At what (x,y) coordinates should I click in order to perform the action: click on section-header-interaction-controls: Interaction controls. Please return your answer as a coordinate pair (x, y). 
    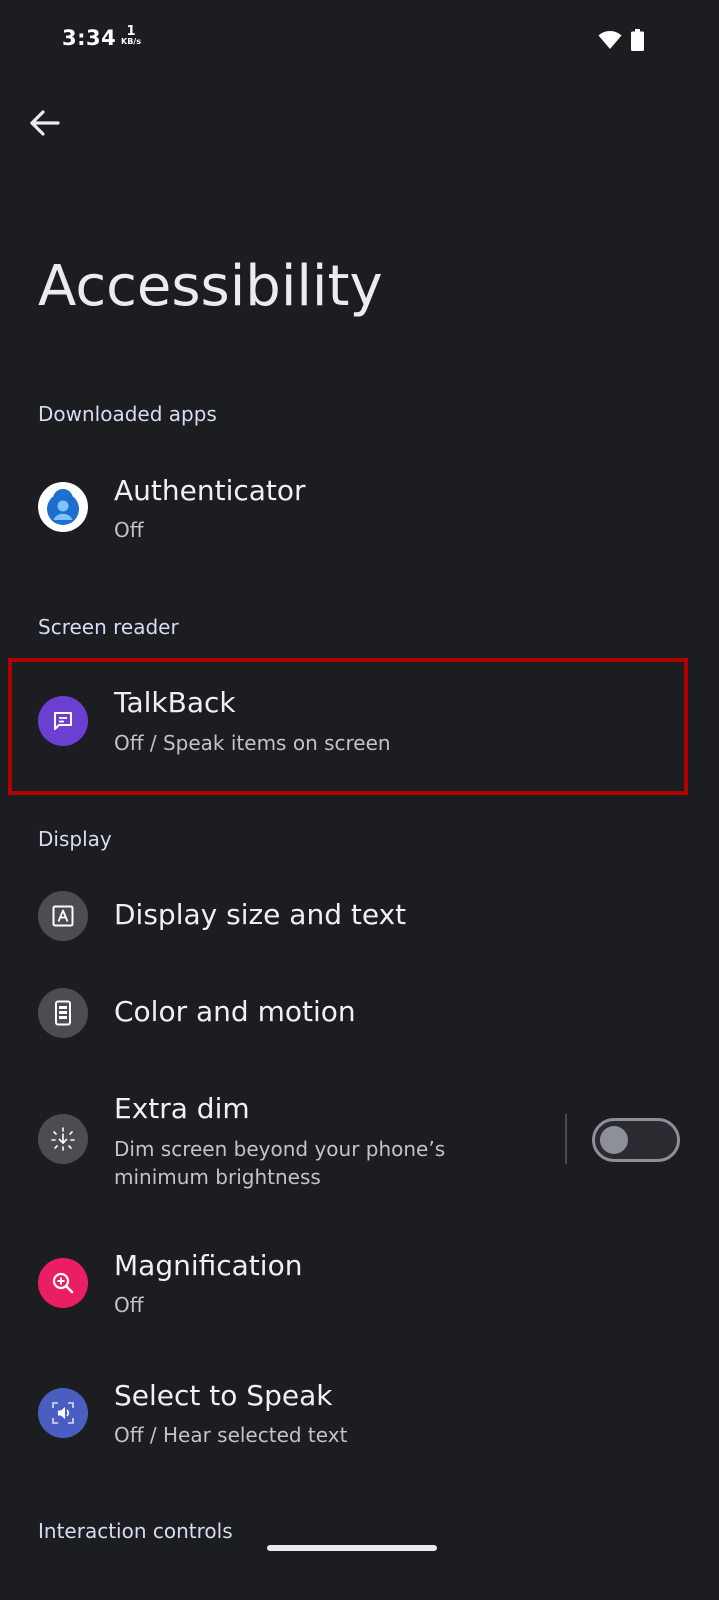
    Looking at the image, I should click on (135, 1531).